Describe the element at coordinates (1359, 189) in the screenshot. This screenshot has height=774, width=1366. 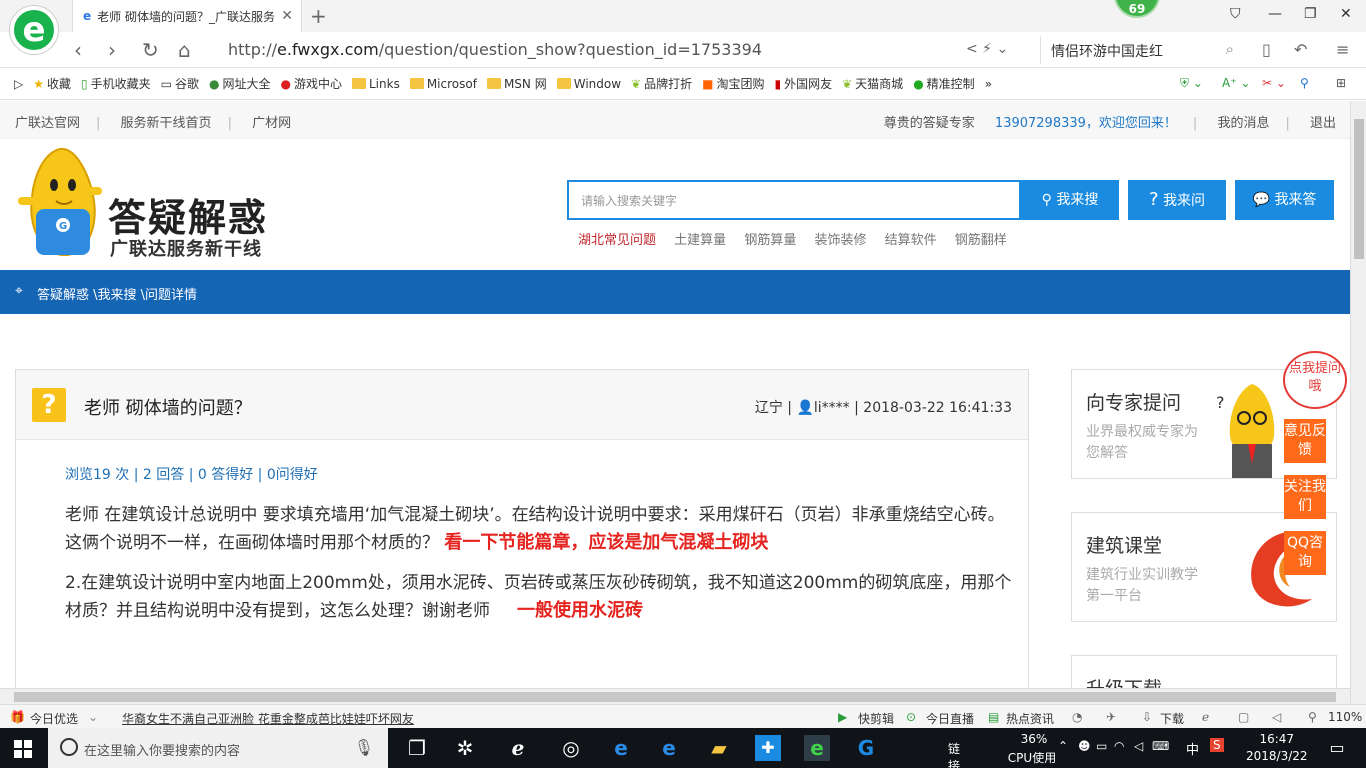
I see `vertical-scroll-thumb` at that location.